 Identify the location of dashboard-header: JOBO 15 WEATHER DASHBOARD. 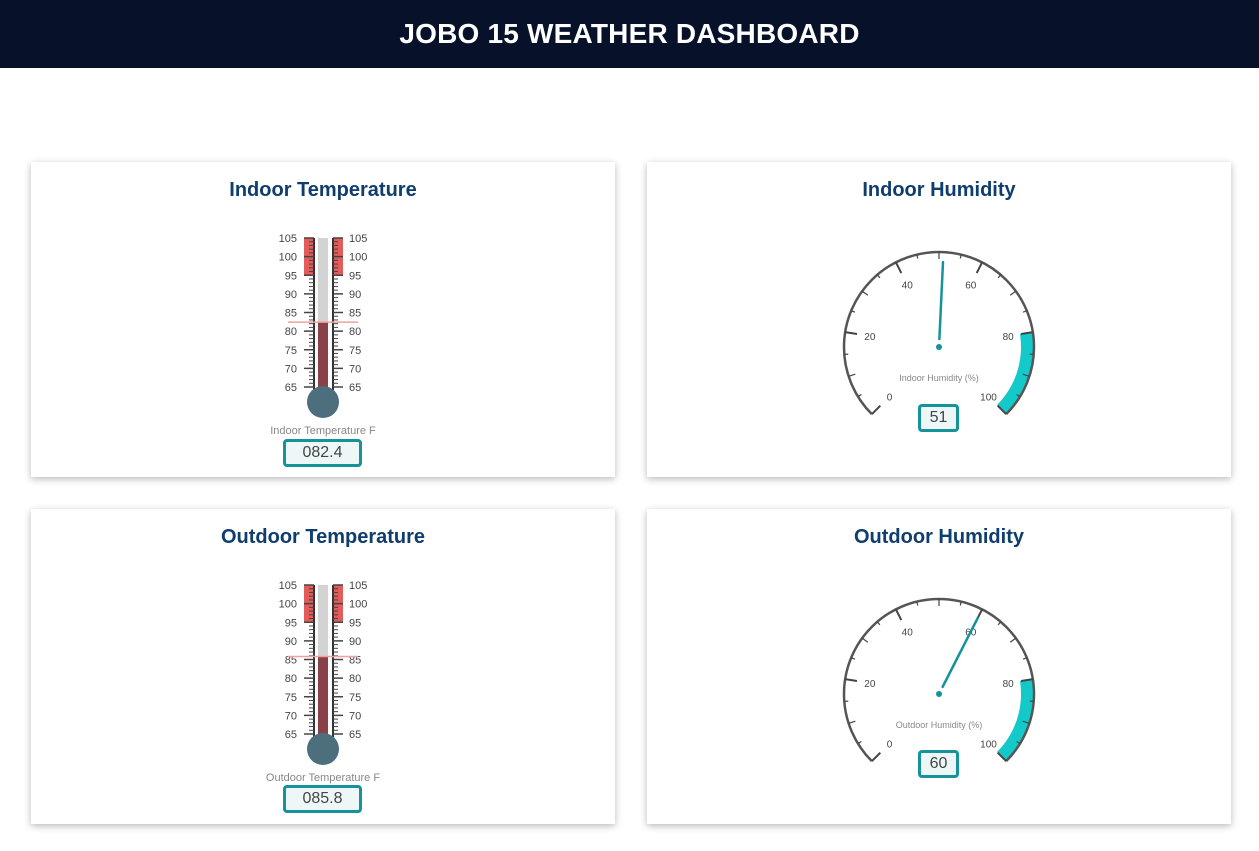
(629, 34).